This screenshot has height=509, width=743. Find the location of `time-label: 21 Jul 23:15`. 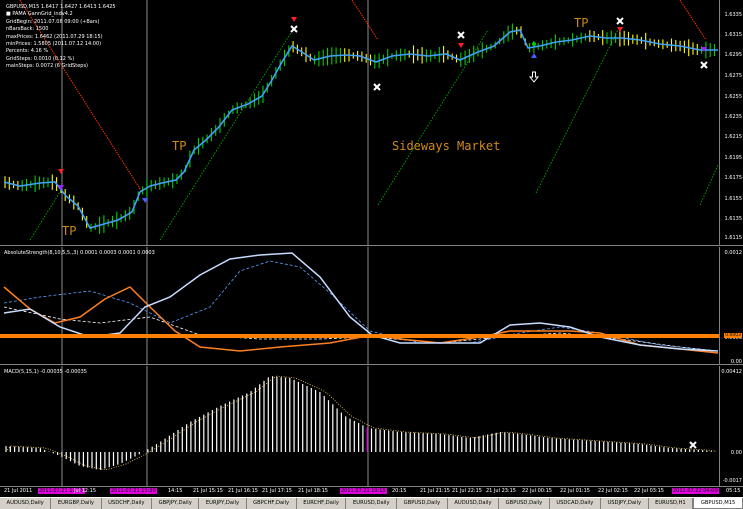

time-label: 21 Jul 23:15 is located at coordinates (501, 491).